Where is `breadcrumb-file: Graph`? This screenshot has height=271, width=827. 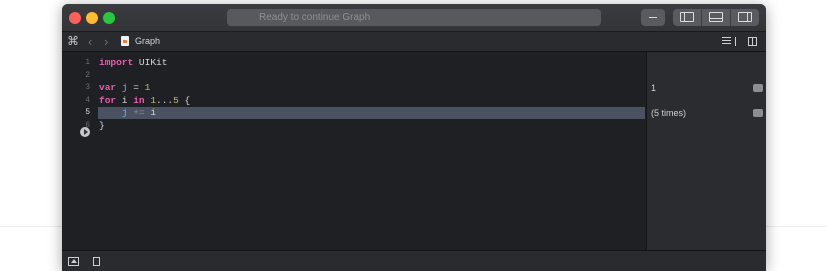
breadcrumb-file: Graph is located at coordinates (147, 41).